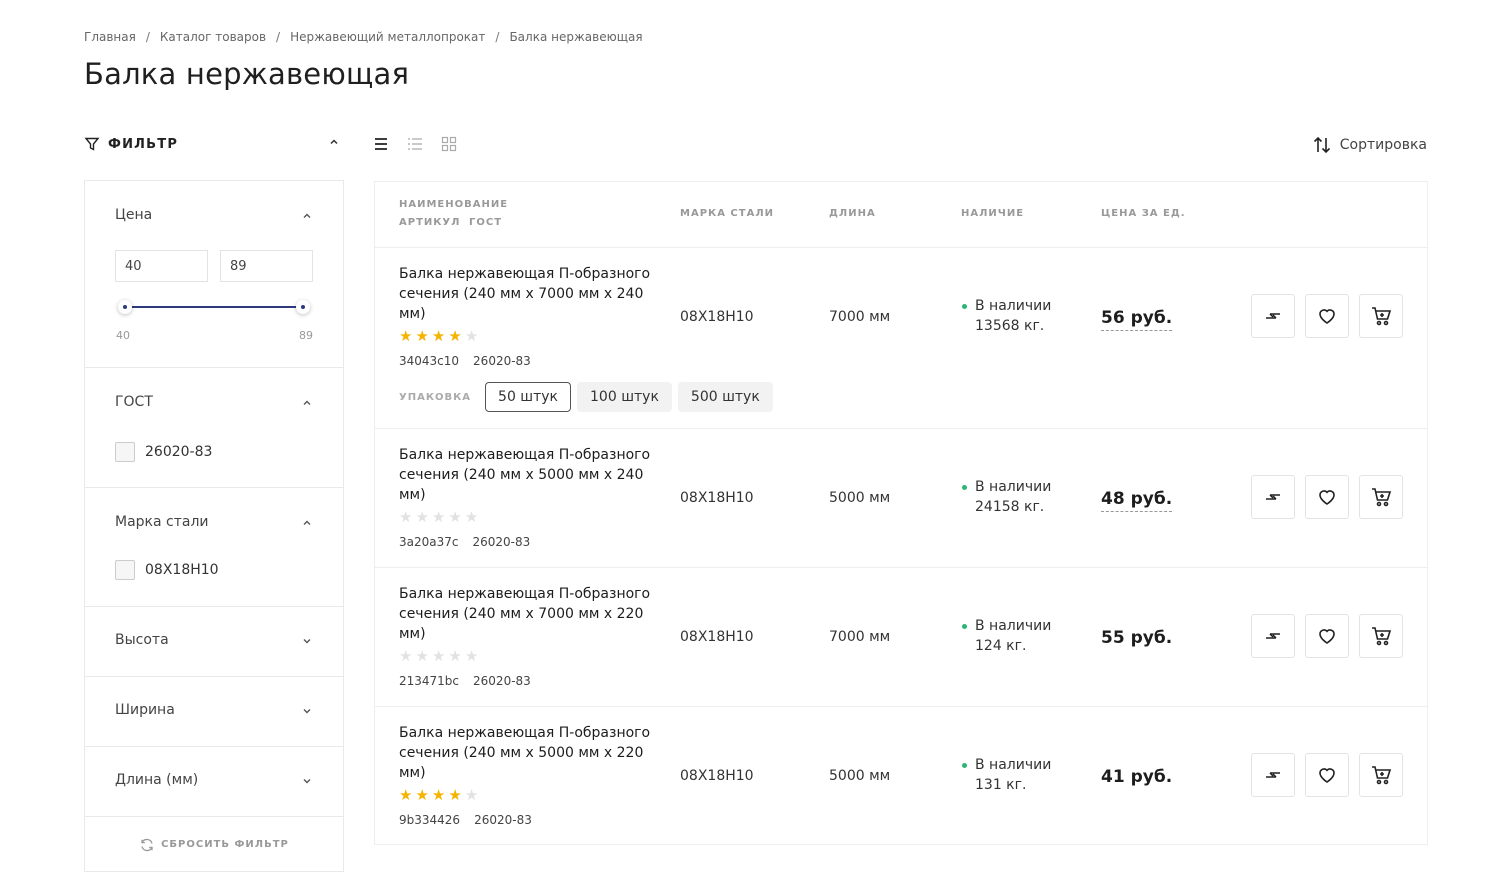 The image size is (1511, 893). What do you see at coordinates (110, 37) in the screenshot?
I see `breadcrumb-home: Главная` at bounding box center [110, 37].